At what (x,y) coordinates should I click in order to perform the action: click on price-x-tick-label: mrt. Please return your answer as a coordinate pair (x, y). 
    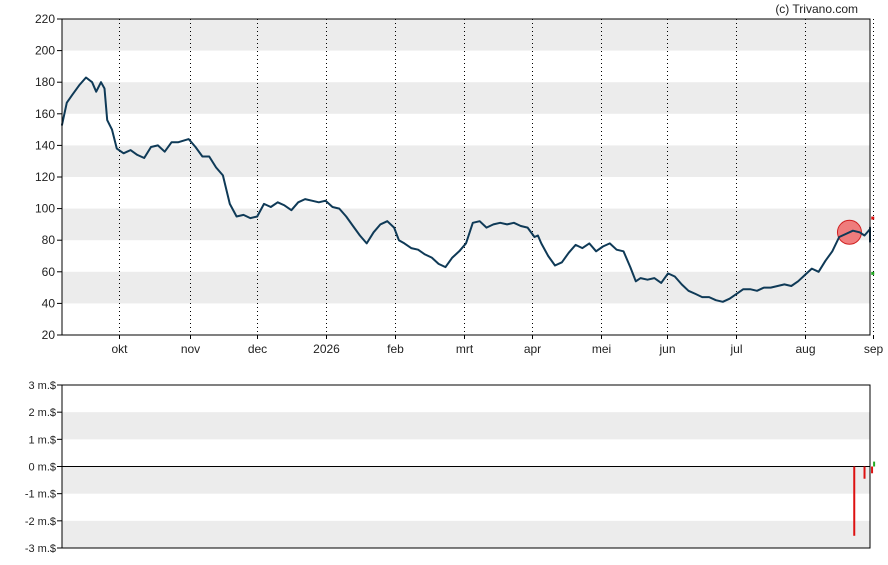
    Looking at the image, I should click on (465, 349).